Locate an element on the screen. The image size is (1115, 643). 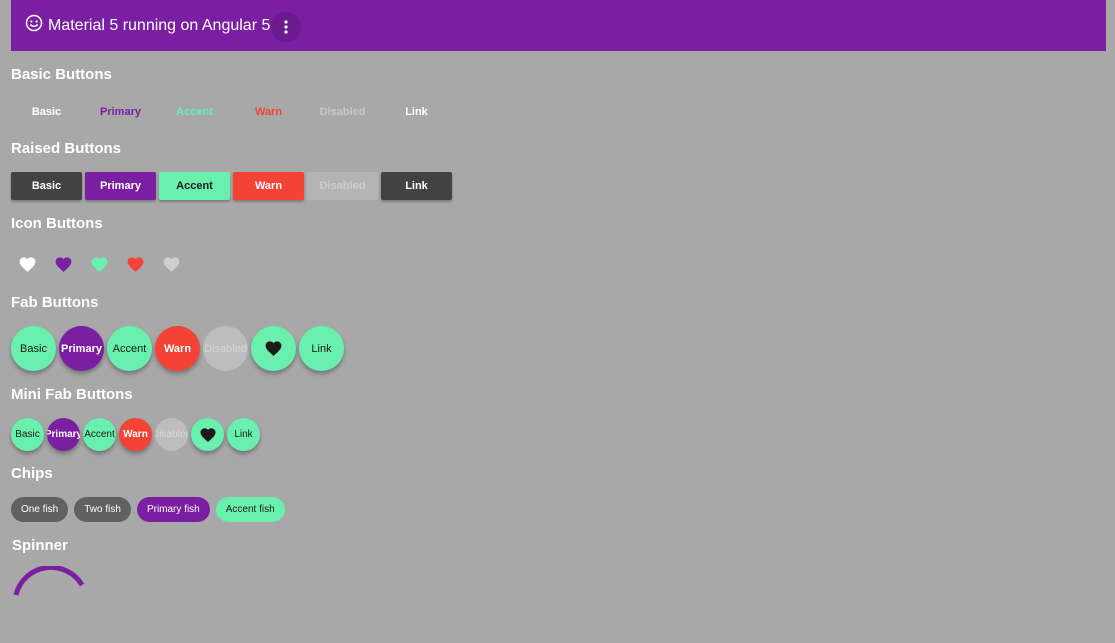
mini-fab-warn-button: Warn is located at coordinates (135, 434).